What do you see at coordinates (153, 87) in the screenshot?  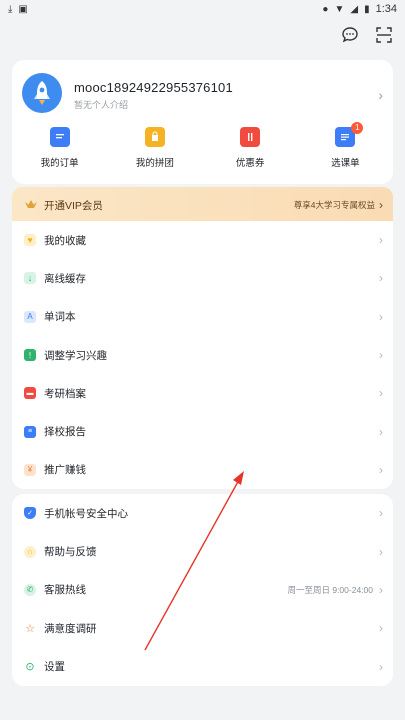 I see `username: mooc18924922955376101` at bounding box center [153, 87].